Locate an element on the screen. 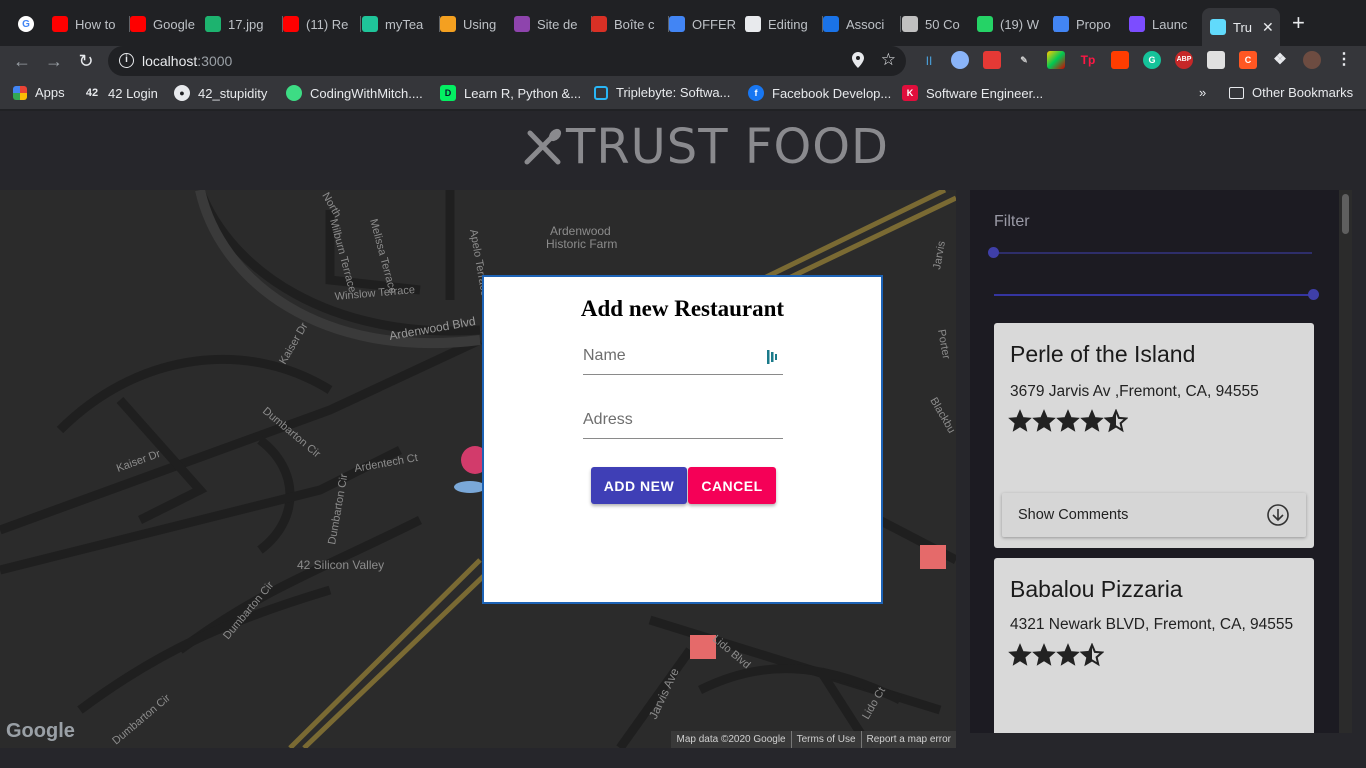 The width and height of the screenshot is (1366, 768). site-info-icon: i is located at coordinates (126, 60).